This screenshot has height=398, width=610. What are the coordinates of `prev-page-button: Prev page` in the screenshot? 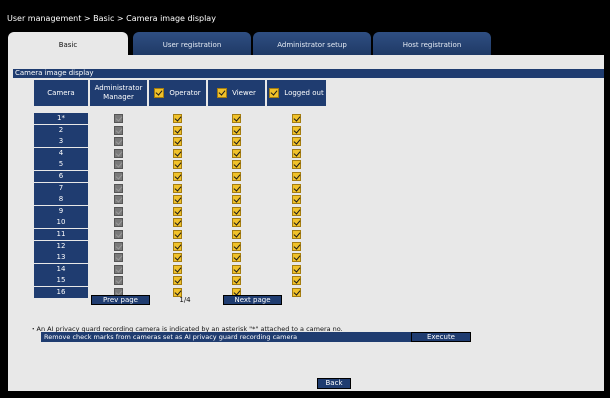 It's located at (120, 300).